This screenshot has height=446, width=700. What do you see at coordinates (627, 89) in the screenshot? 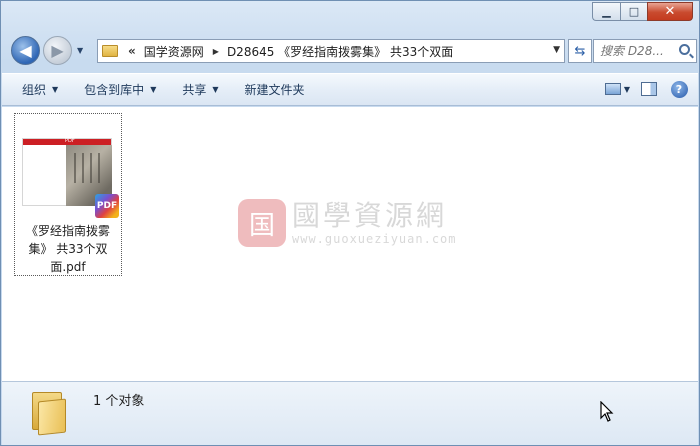
I see `view-options-chevron-icon: ▼` at bounding box center [627, 89].